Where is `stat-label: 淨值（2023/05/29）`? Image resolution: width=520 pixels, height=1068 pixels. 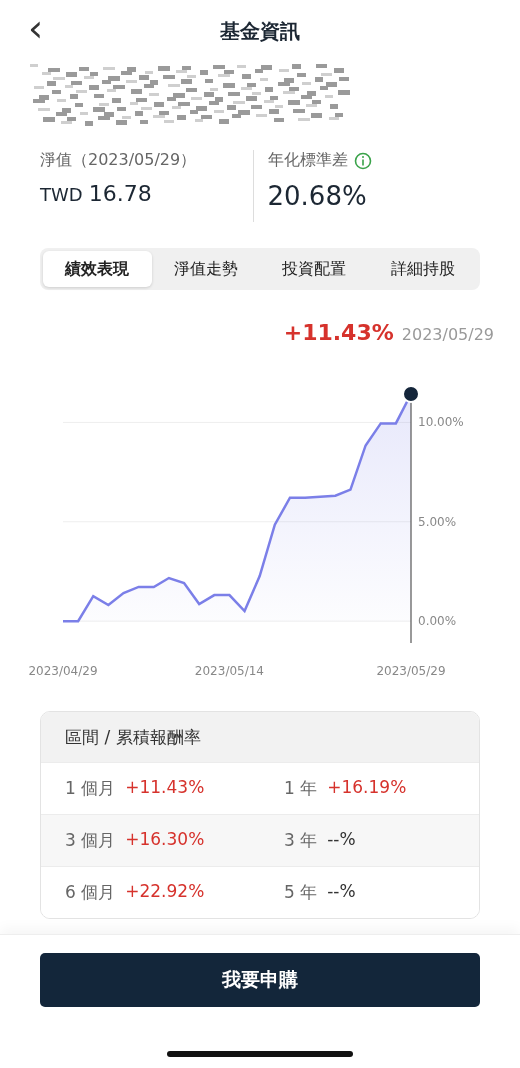
stat-label: 淨值（2023/05/29） is located at coordinates (118, 160).